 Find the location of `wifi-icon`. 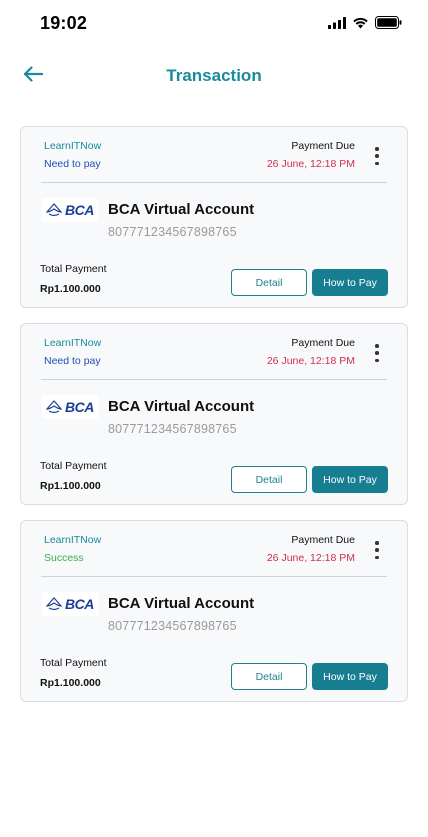

wifi-icon is located at coordinates (360, 25).